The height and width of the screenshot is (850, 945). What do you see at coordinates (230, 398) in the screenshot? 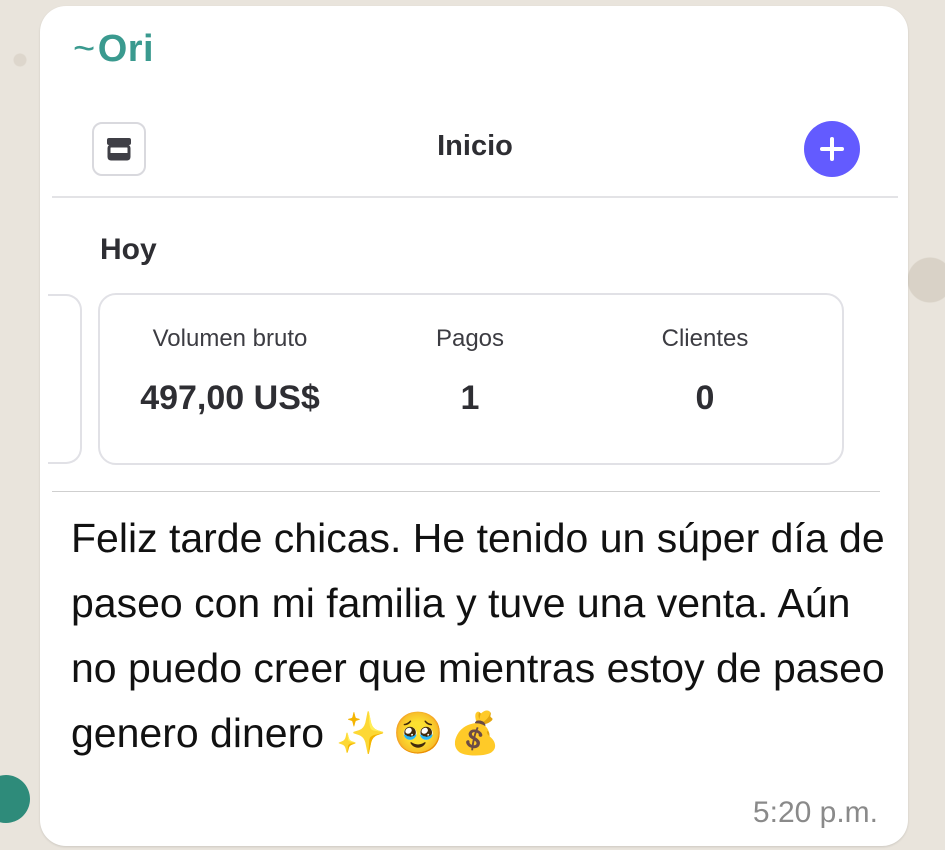
I see `stat-value: 497,00 US$` at bounding box center [230, 398].